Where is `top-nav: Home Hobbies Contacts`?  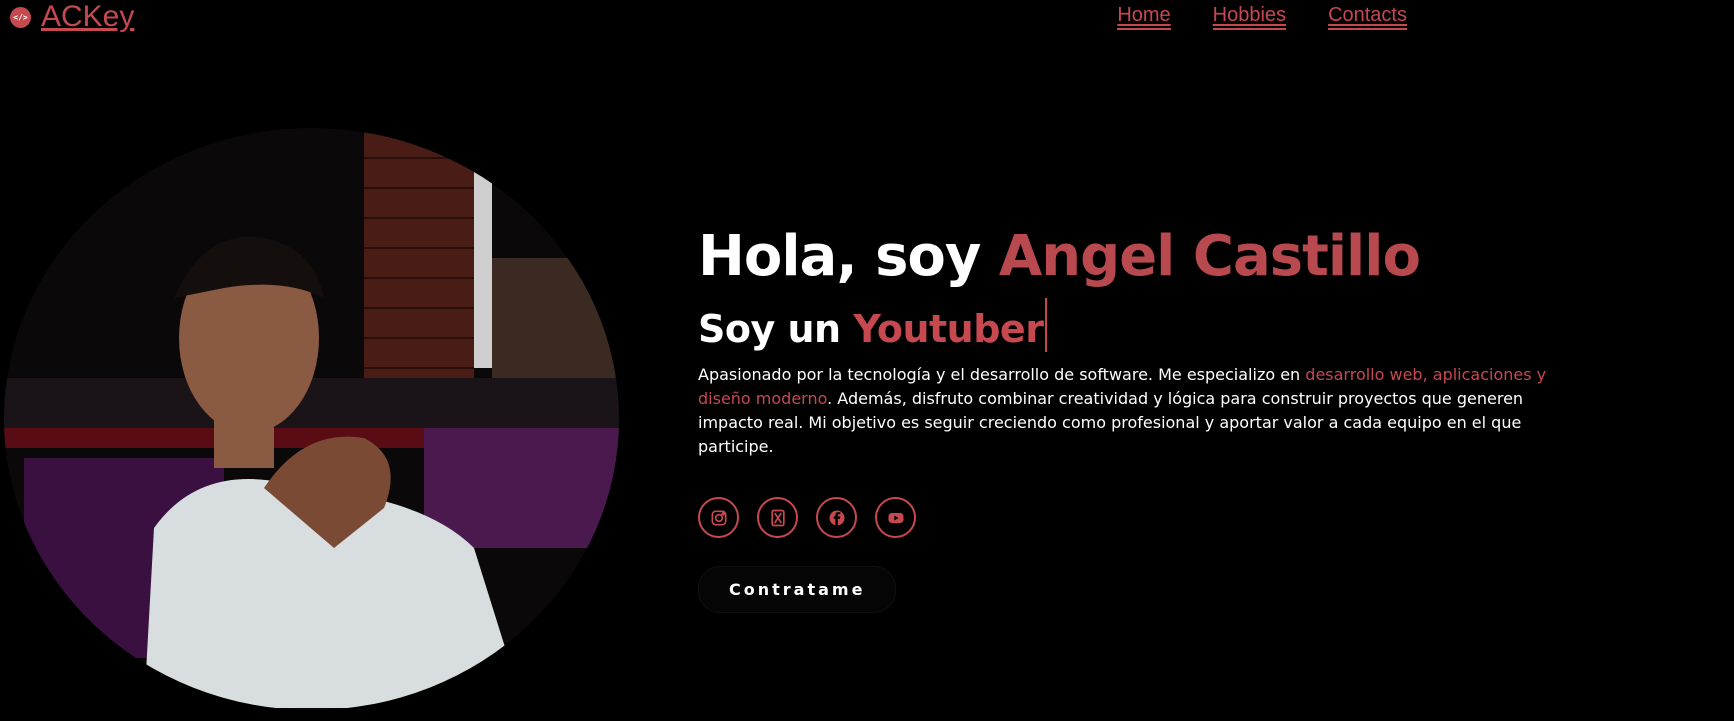 top-nav: Home Hobbies Contacts is located at coordinates (1262, 17).